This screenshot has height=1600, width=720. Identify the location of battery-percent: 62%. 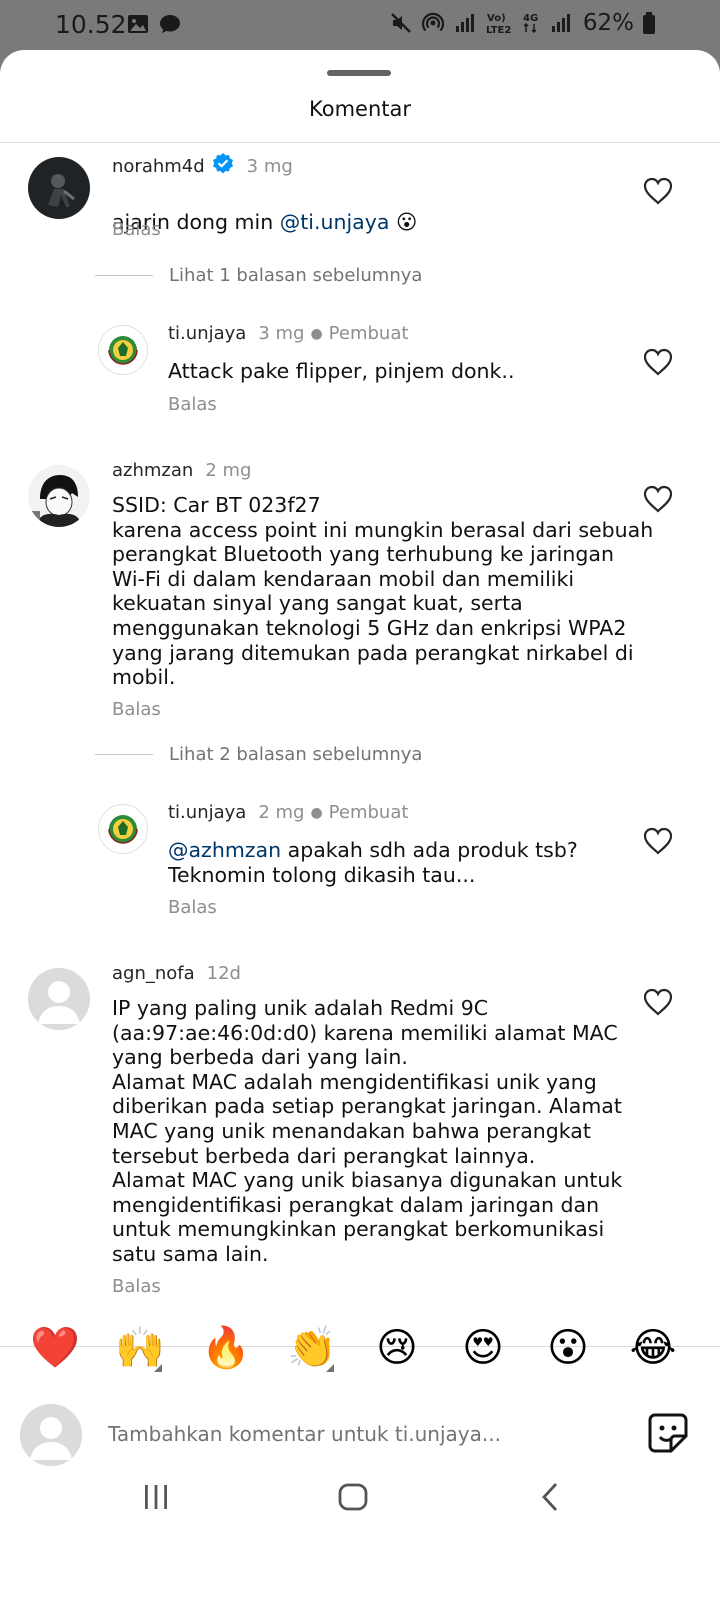
(608, 23).